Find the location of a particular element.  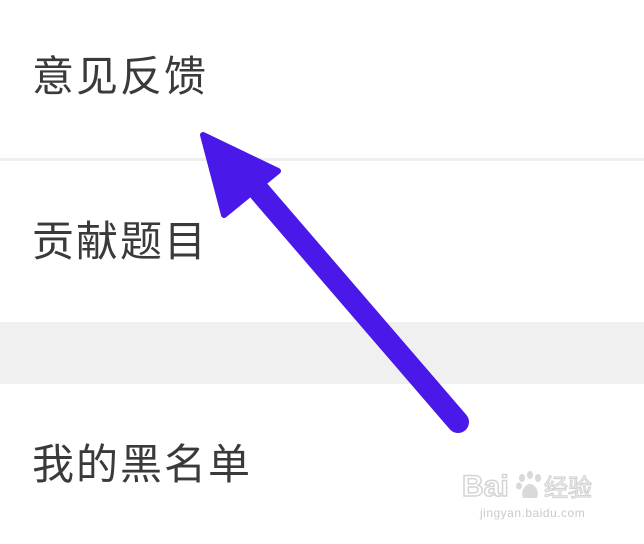

menu-item-label: 意见反馈 is located at coordinates (120, 76).